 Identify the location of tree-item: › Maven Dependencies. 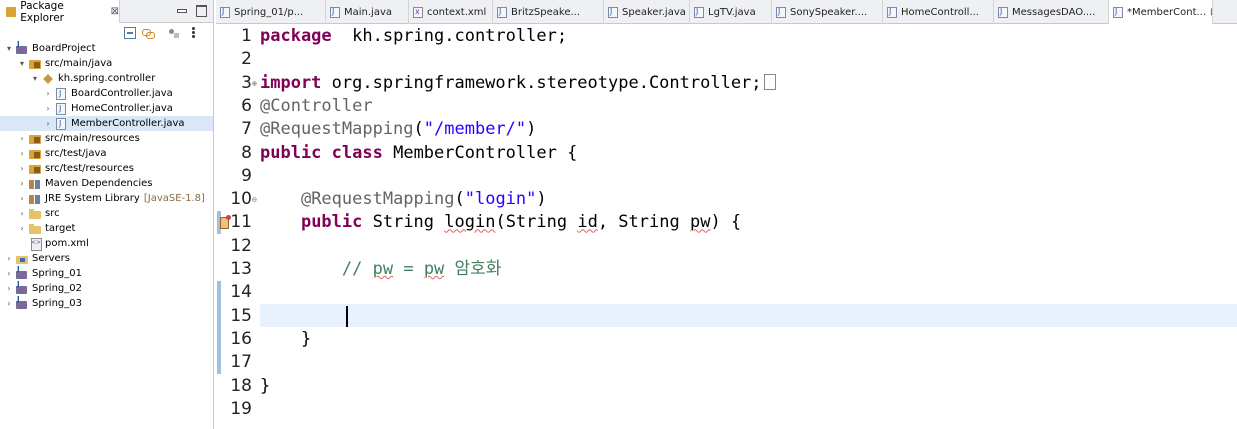
(106, 183).